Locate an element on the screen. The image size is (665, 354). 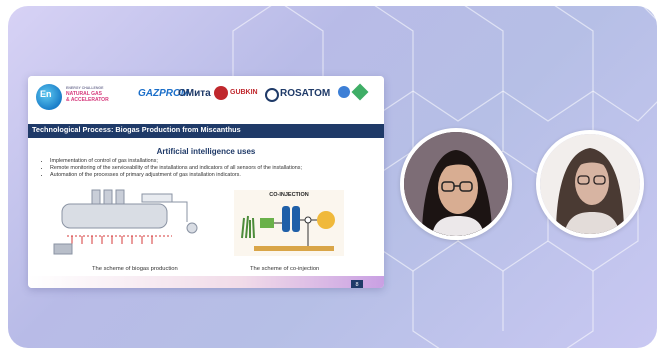
co-injection-diagram: CO-INJECTION is located at coordinates (289, 223).